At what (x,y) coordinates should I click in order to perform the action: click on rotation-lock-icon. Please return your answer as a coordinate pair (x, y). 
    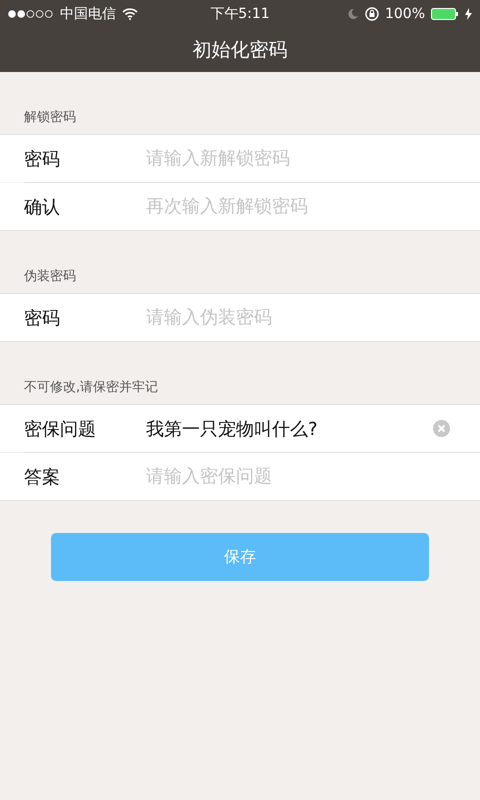
    Looking at the image, I should click on (371, 14).